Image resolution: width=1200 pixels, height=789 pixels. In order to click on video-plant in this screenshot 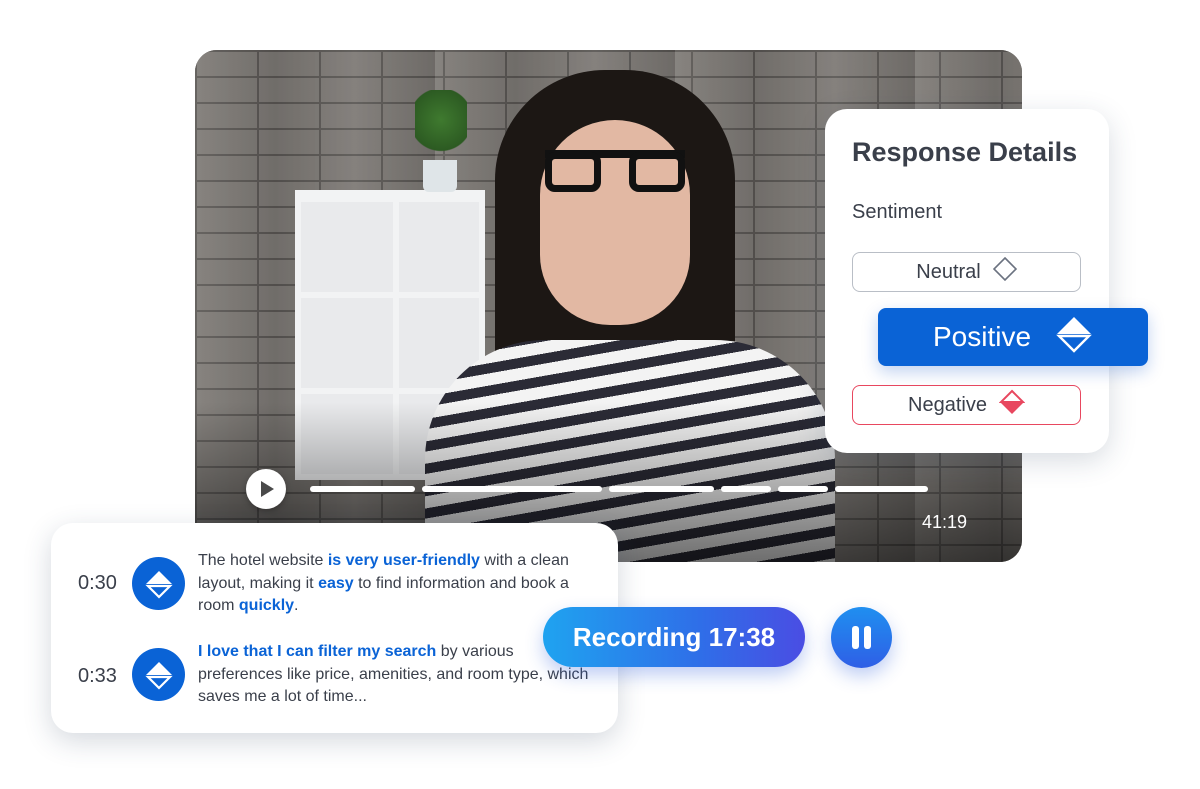, I will do `click(441, 127)`.